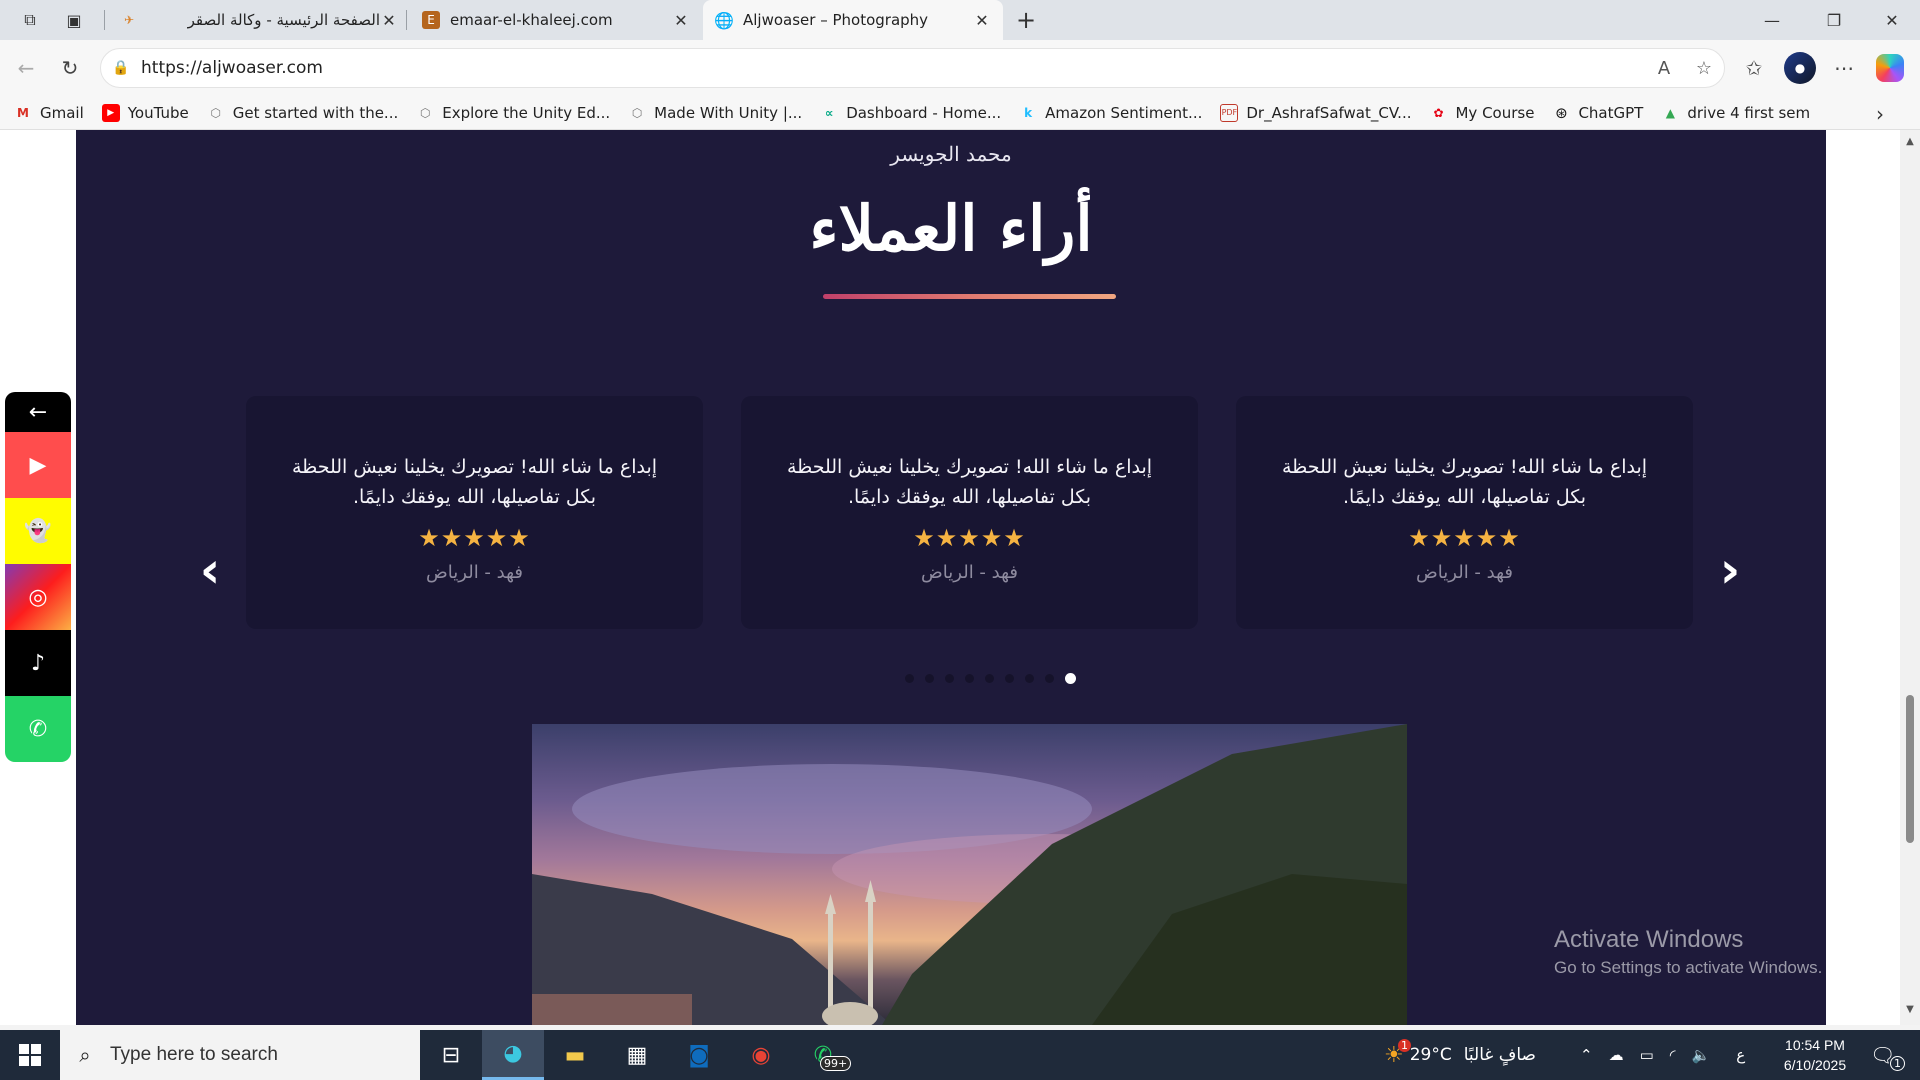 This screenshot has width=1920, height=1080. I want to click on workspaces-icon: ⧉, so click(30, 20).